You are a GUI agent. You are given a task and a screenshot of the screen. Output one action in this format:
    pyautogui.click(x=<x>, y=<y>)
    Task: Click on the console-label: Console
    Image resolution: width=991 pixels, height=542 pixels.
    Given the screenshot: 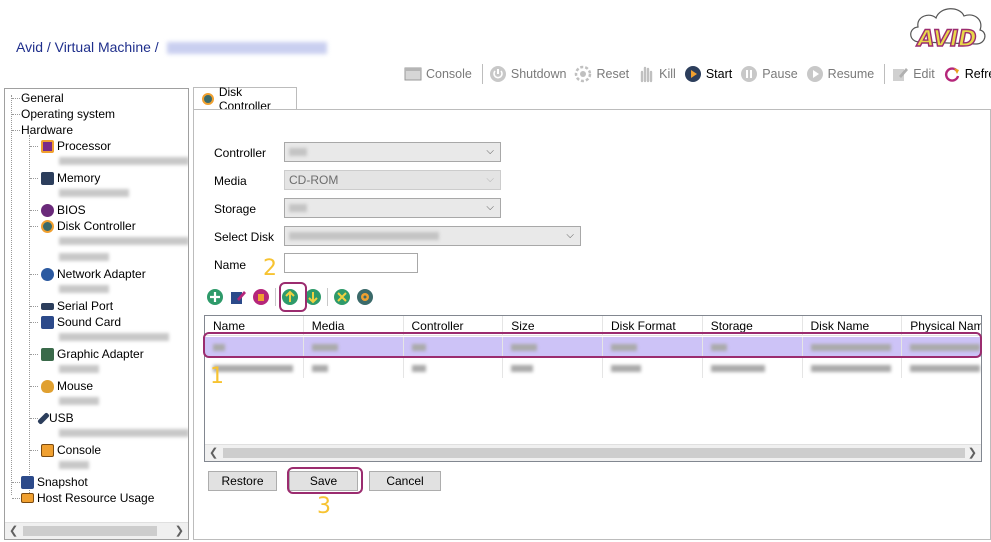 What is the action you would take?
    pyautogui.click(x=449, y=74)
    